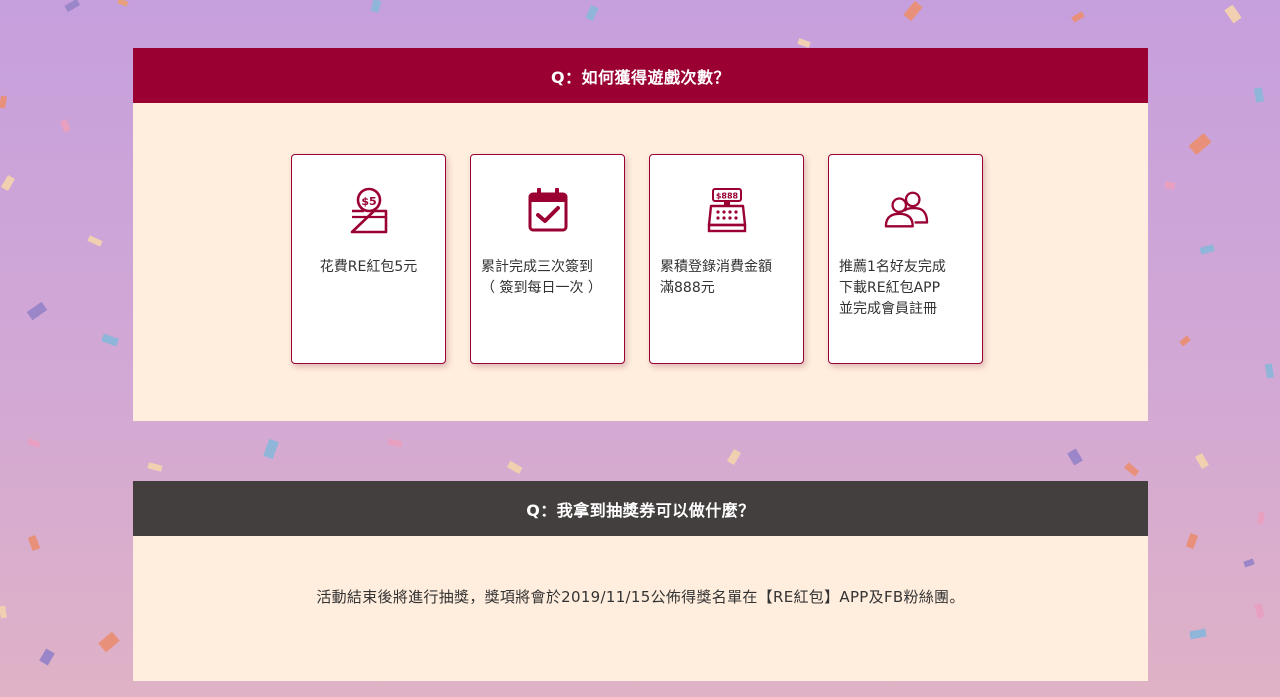 The height and width of the screenshot is (697, 1280). I want to click on method-card-checkin: 累計完成三次簽到 （ 簽到每日一次 ）, so click(547, 259).